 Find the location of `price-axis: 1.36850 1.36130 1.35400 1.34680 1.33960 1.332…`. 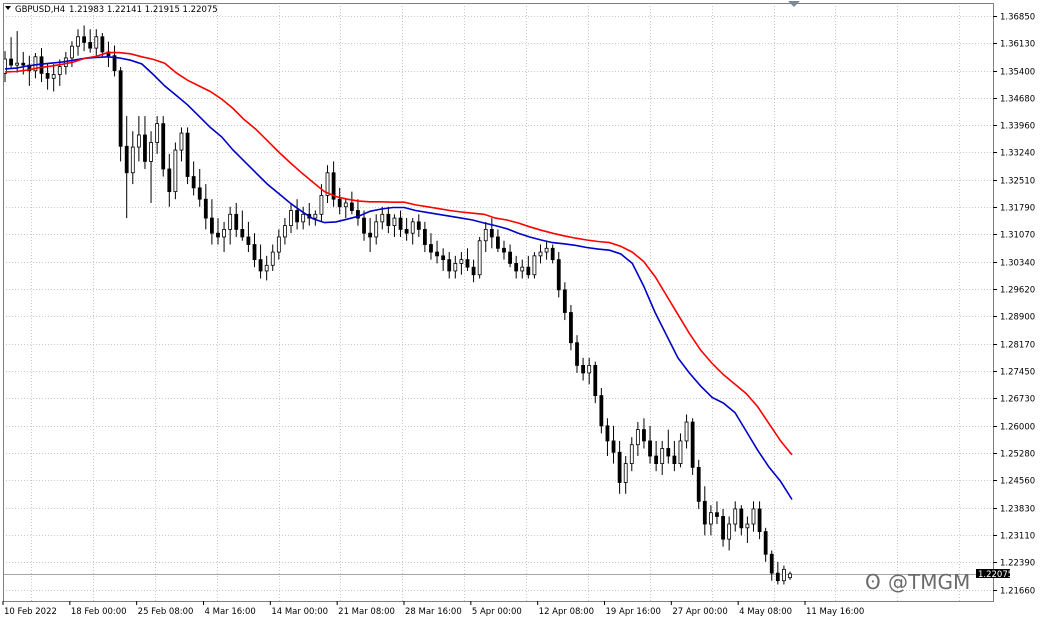

price-axis: 1.36850 1.36130 1.35400 1.34680 1.33960 1.332… is located at coordinates (1014, 305).